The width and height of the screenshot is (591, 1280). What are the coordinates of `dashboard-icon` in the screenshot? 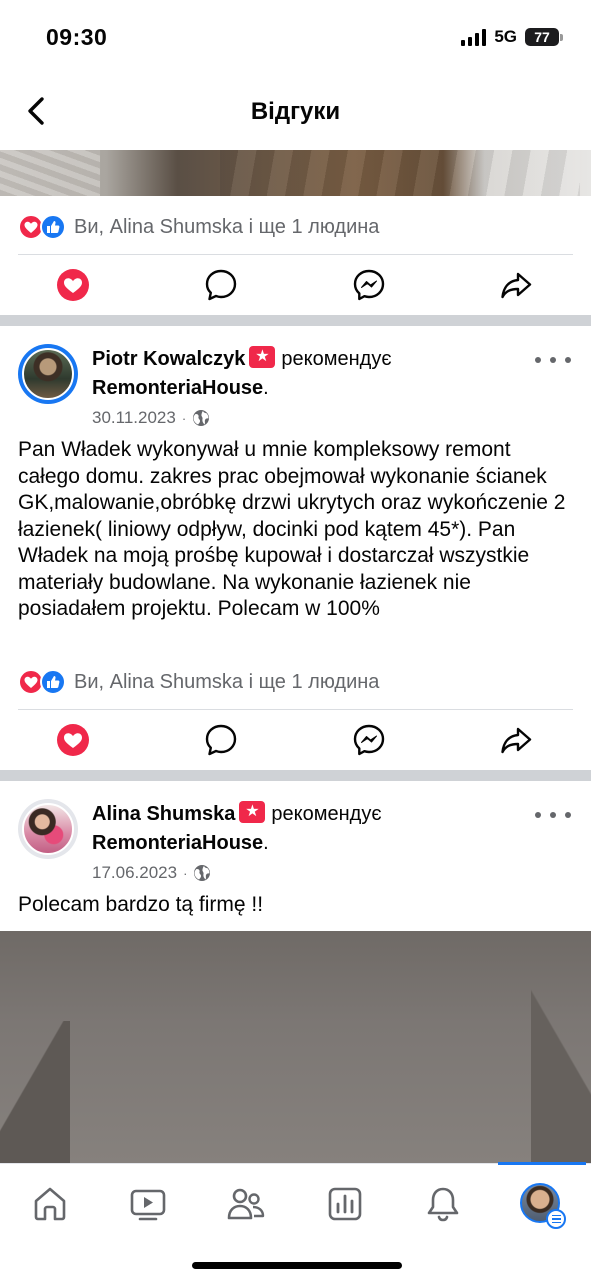 It's located at (345, 1204).